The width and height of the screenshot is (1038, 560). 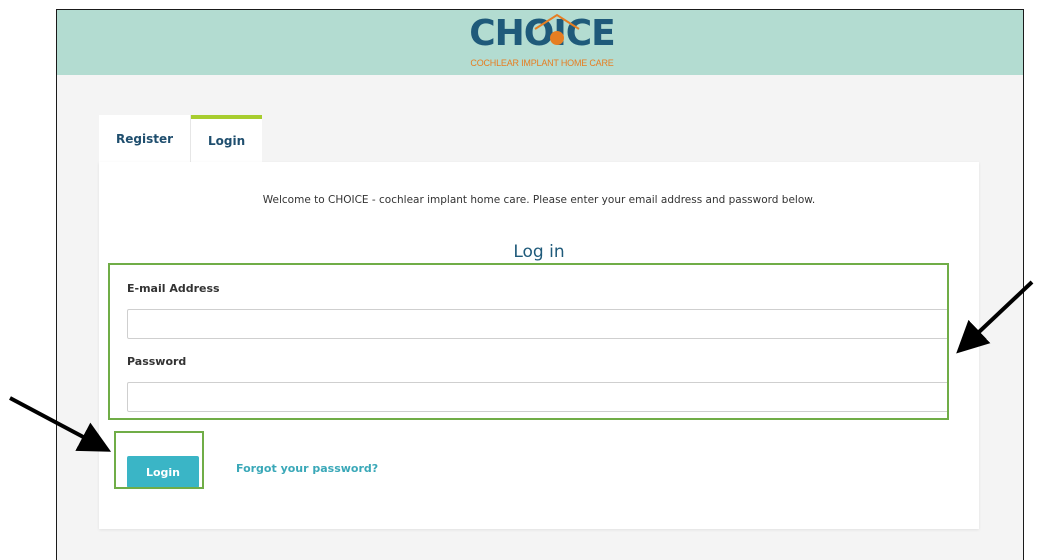 I want to click on tab-login: Login, so click(x=227, y=139).